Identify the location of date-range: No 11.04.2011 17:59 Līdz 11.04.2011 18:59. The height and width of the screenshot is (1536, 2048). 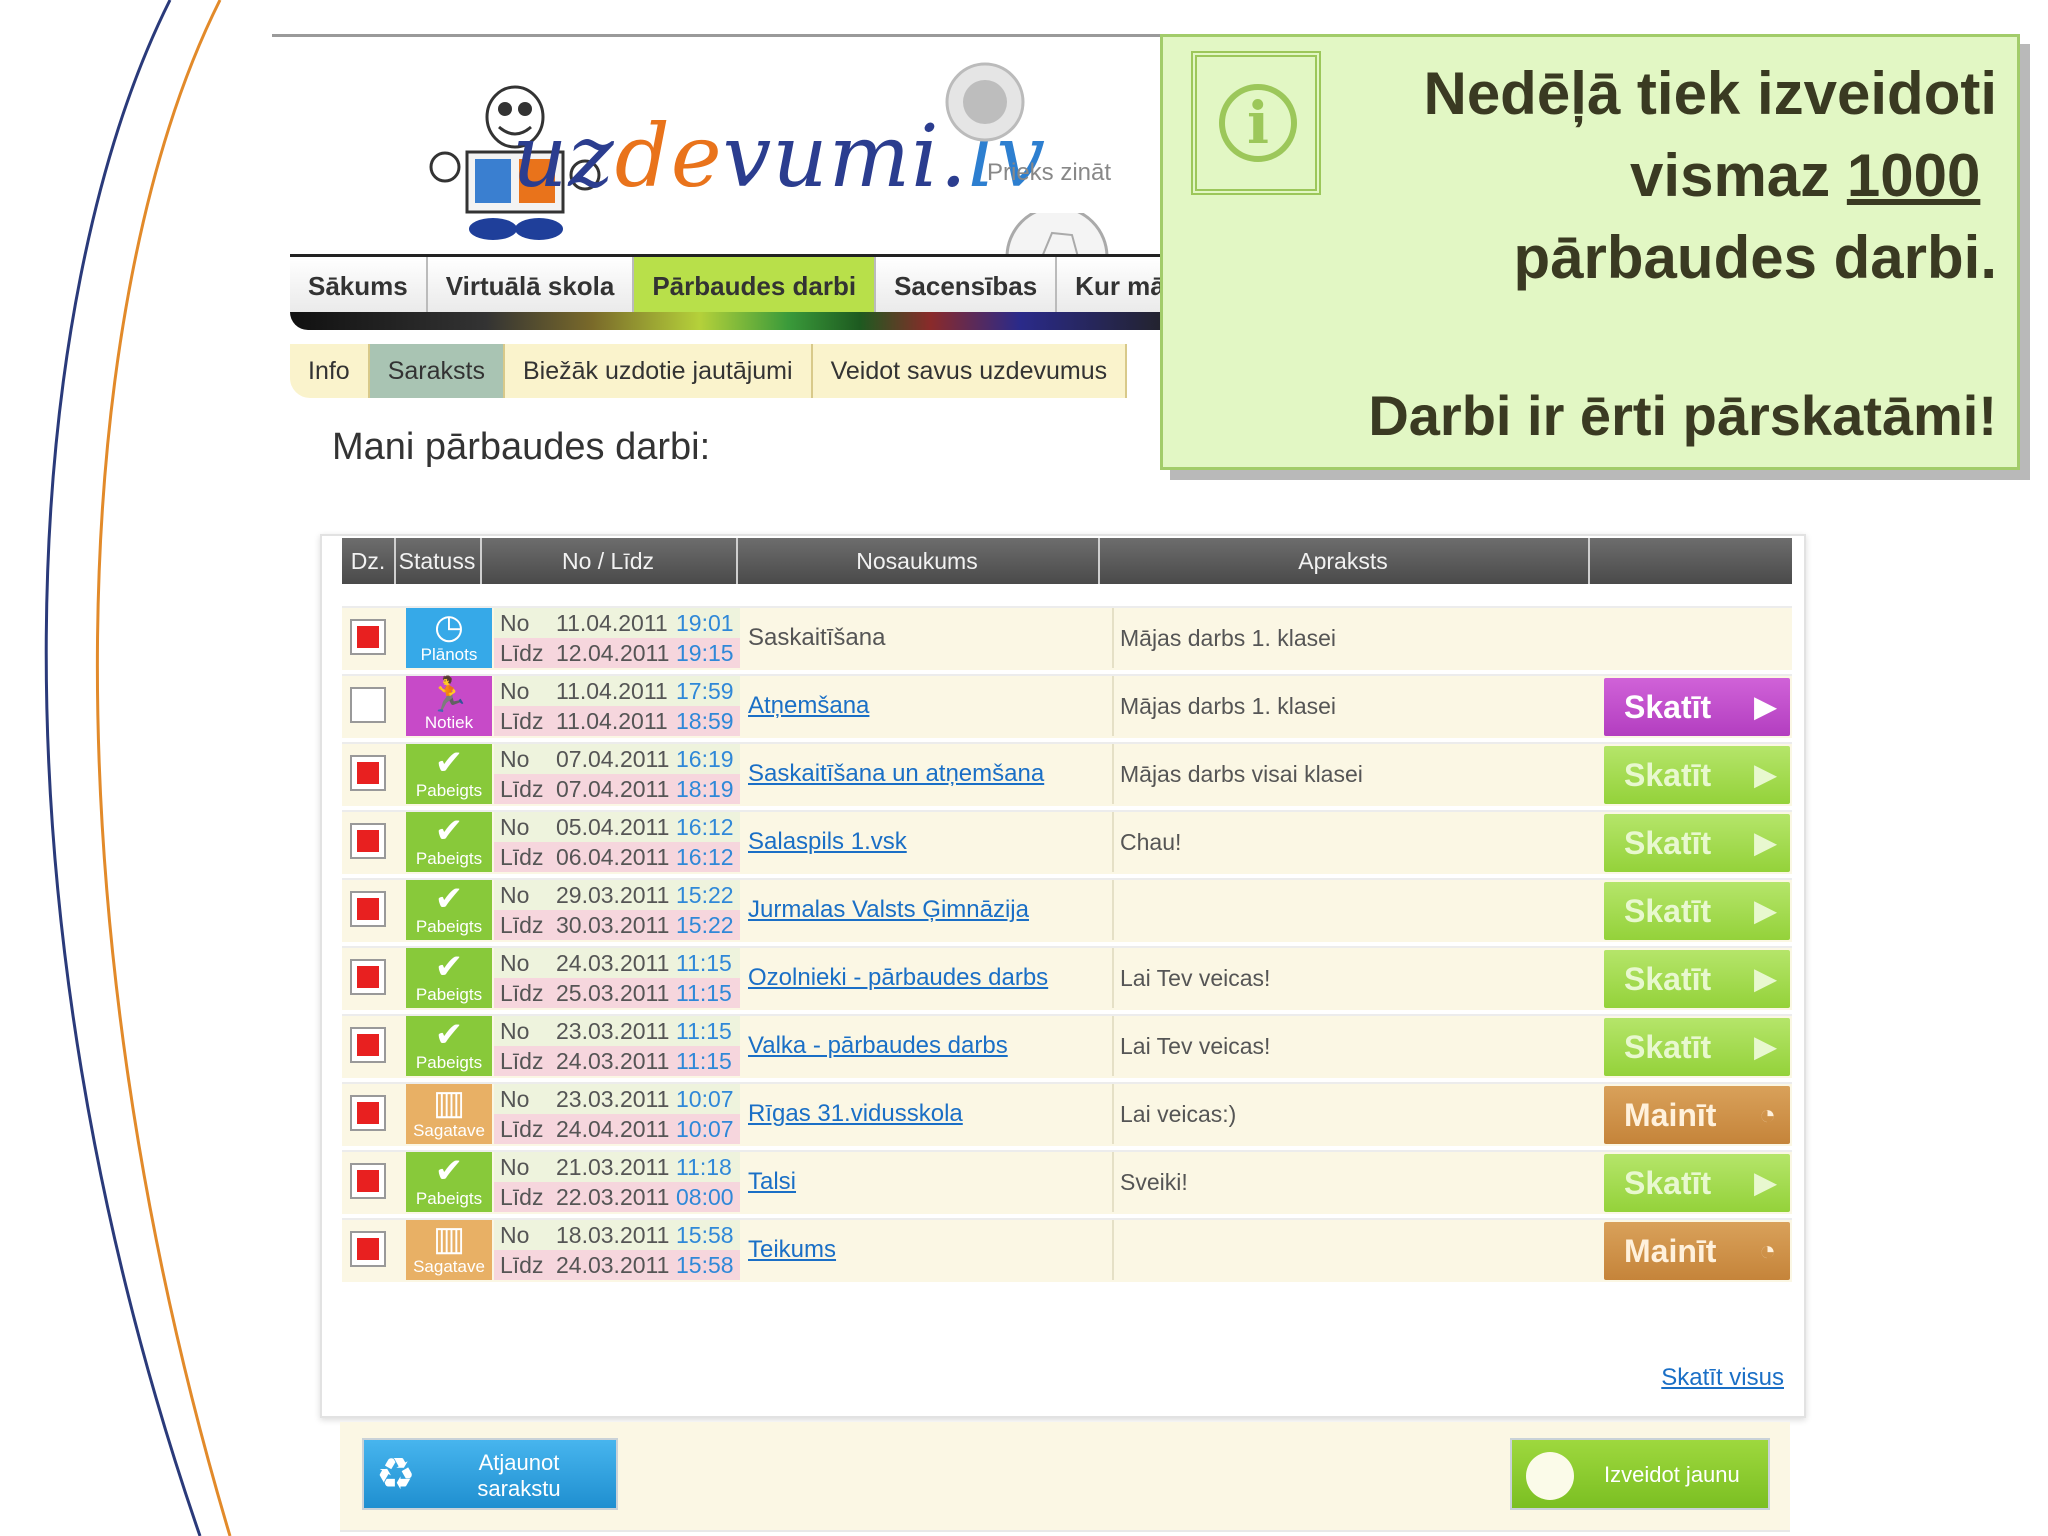
(617, 706).